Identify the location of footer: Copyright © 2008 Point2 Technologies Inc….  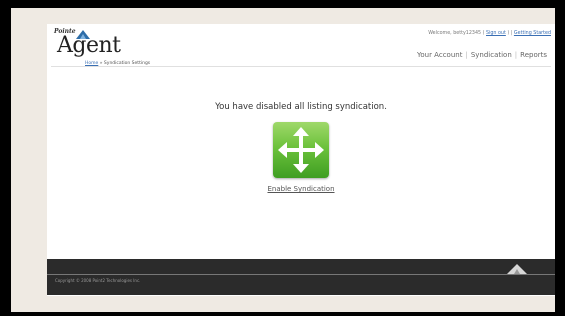
(301, 277).